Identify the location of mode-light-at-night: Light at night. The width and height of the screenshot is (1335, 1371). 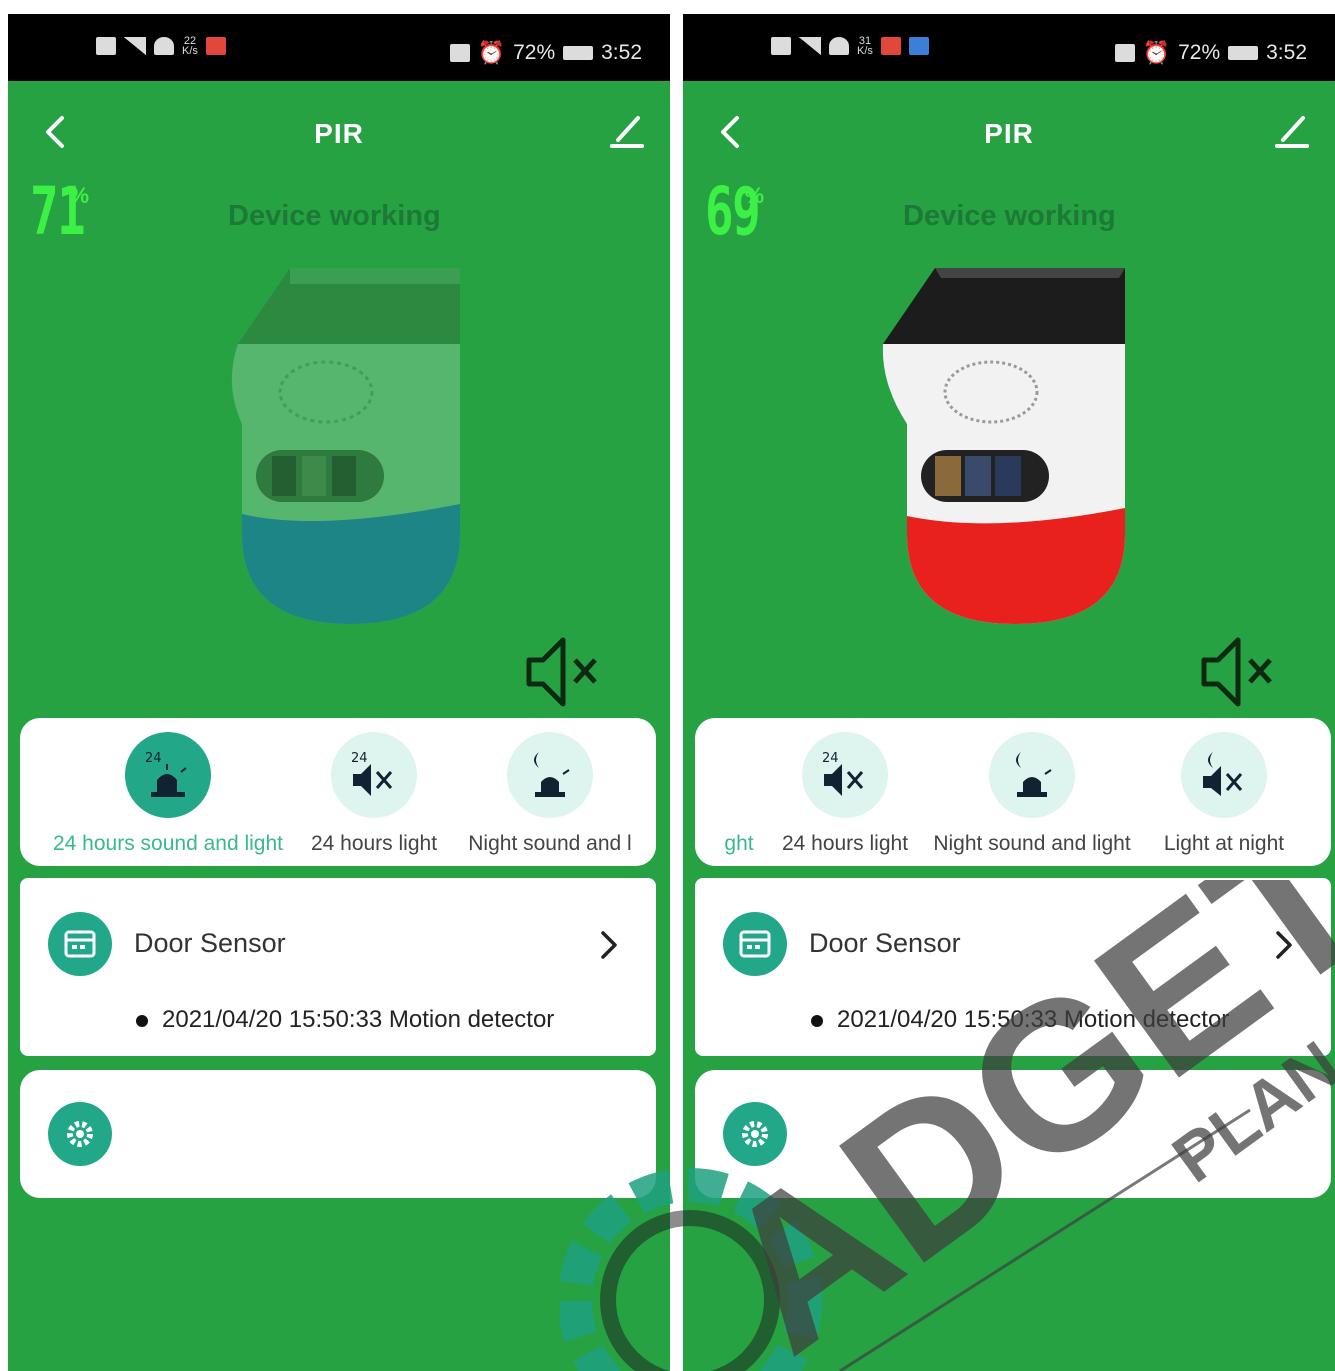
(1224, 794).